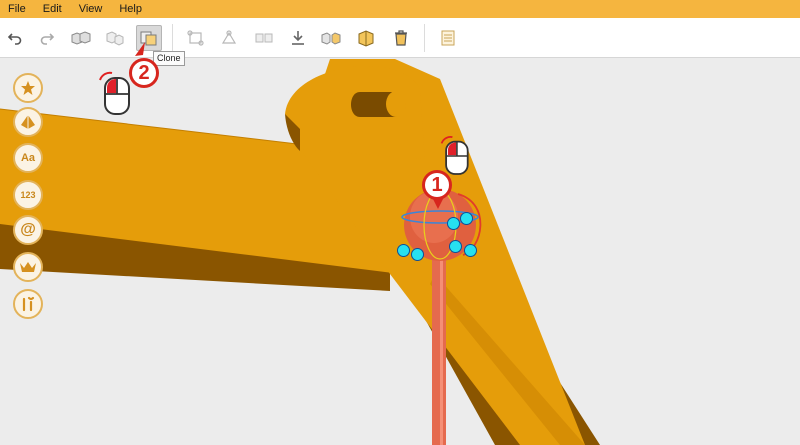  Describe the element at coordinates (400, 9) in the screenshot. I see `menu-bar: File Edit View Help` at that location.